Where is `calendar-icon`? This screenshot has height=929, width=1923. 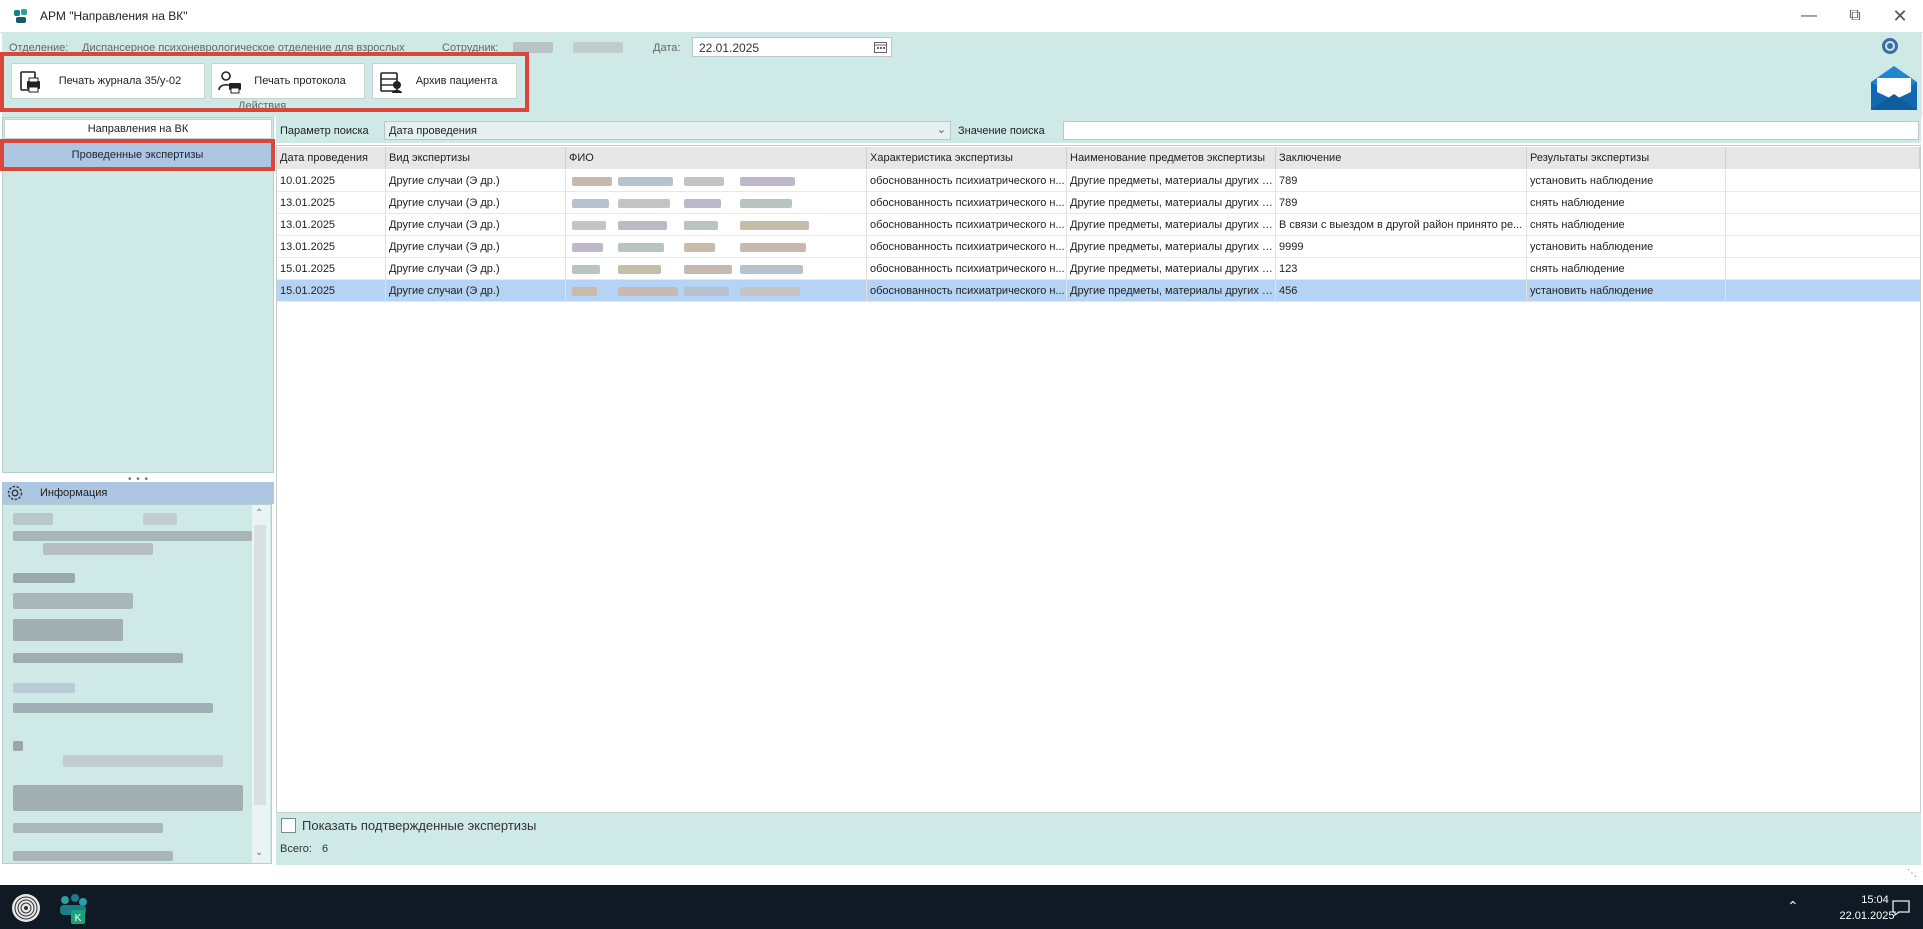 calendar-icon is located at coordinates (880, 47).